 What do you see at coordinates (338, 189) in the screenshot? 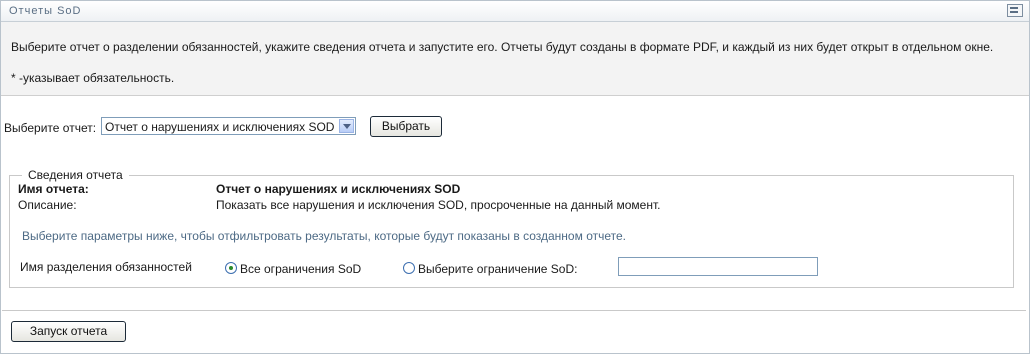
I see `report-name-value: Отчет о нарушениях и исключениях SOD` at bounding box center [338, 189].